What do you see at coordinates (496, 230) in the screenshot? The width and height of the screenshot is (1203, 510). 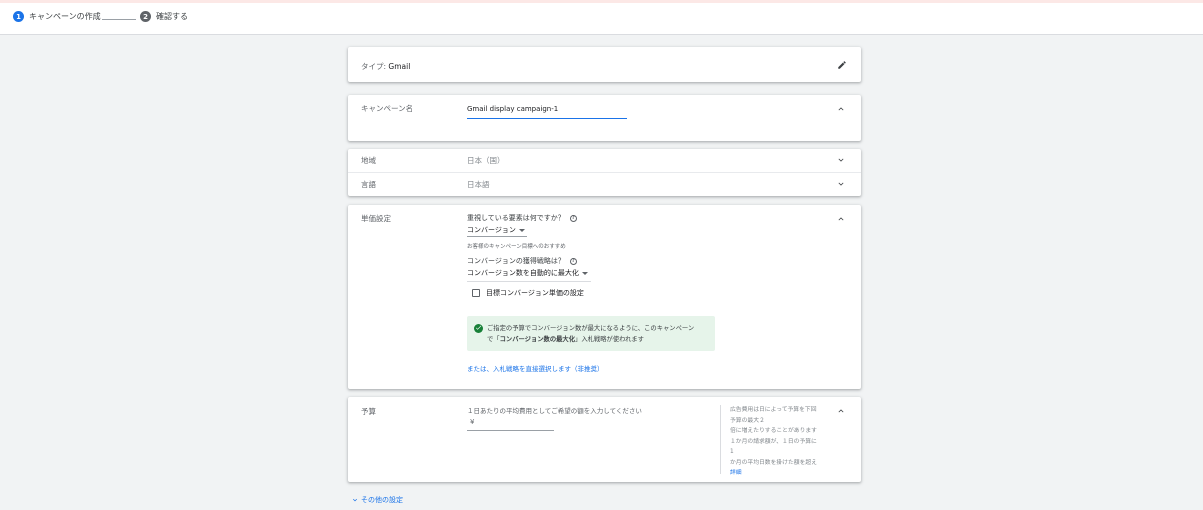 I see `focus-dropdown: コンバージョン` at bounding box center [496, 230].